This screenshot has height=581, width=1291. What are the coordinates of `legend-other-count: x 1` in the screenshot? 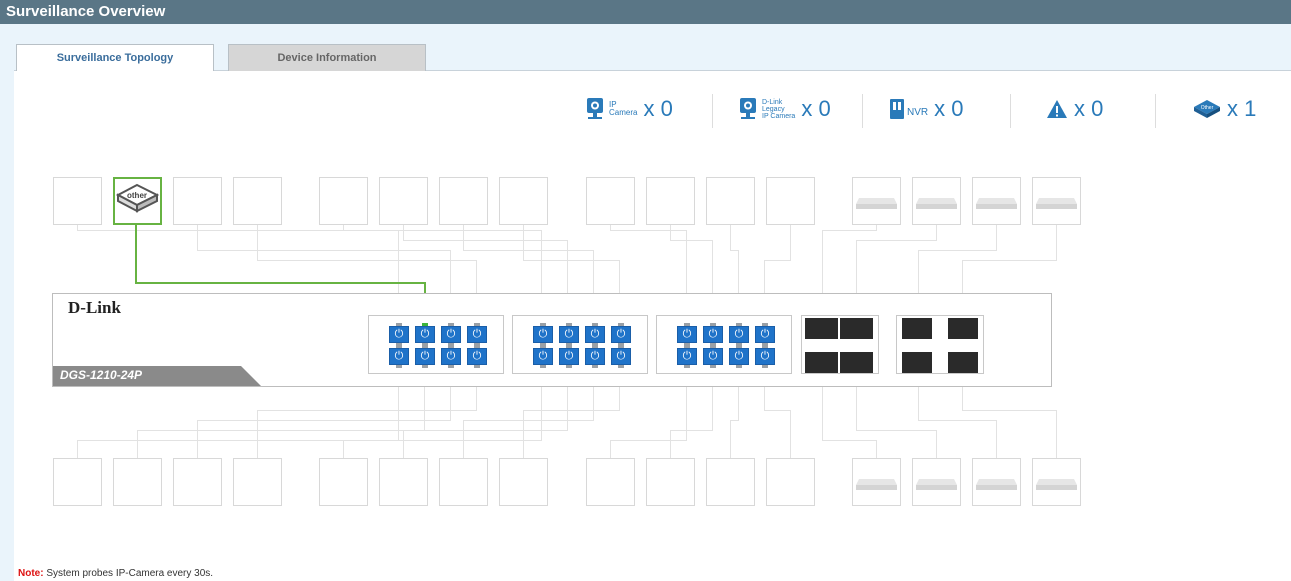 It's located at (1242, 108).